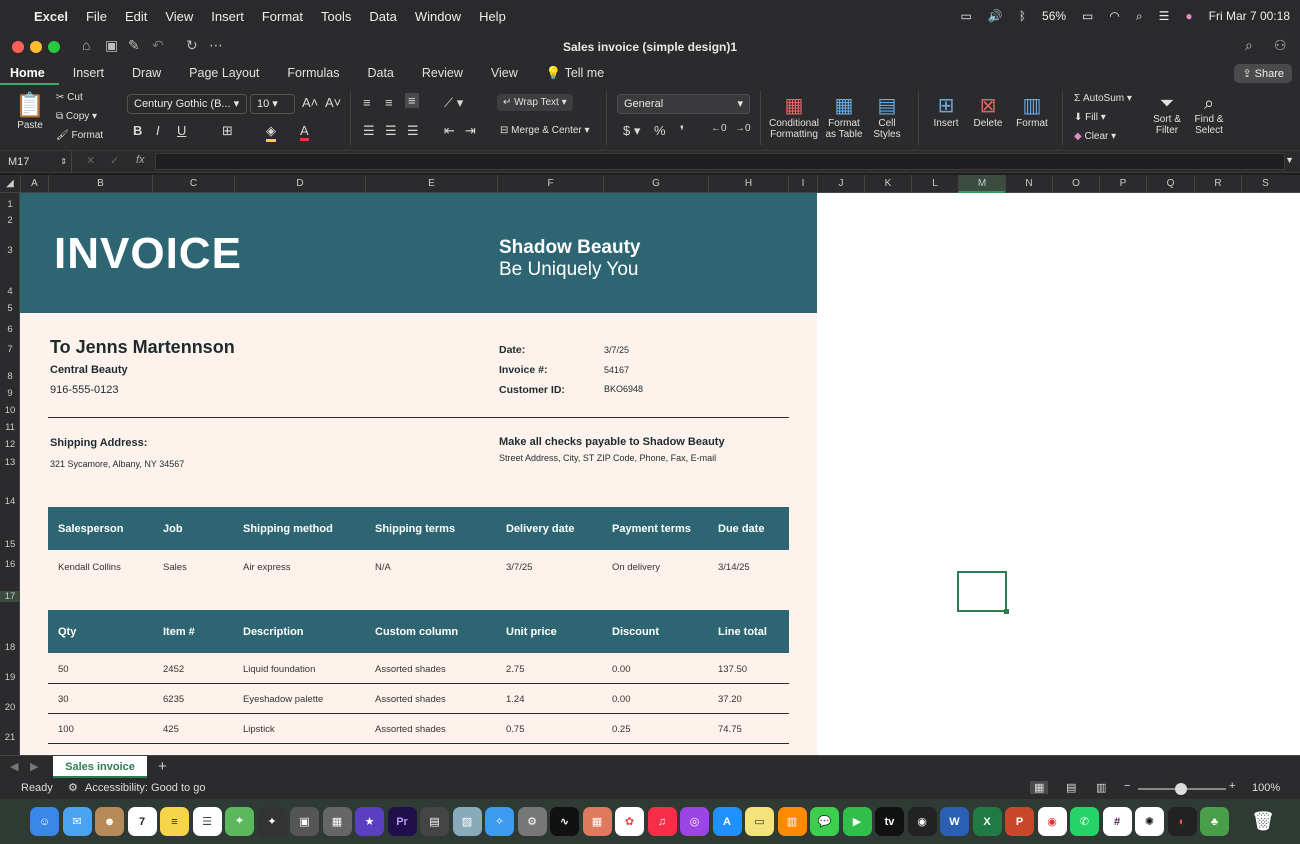  What do you see at coordinates (29, 73) in the screenshot?
I see `tab-home: Home` at bounding box center [29, 73].